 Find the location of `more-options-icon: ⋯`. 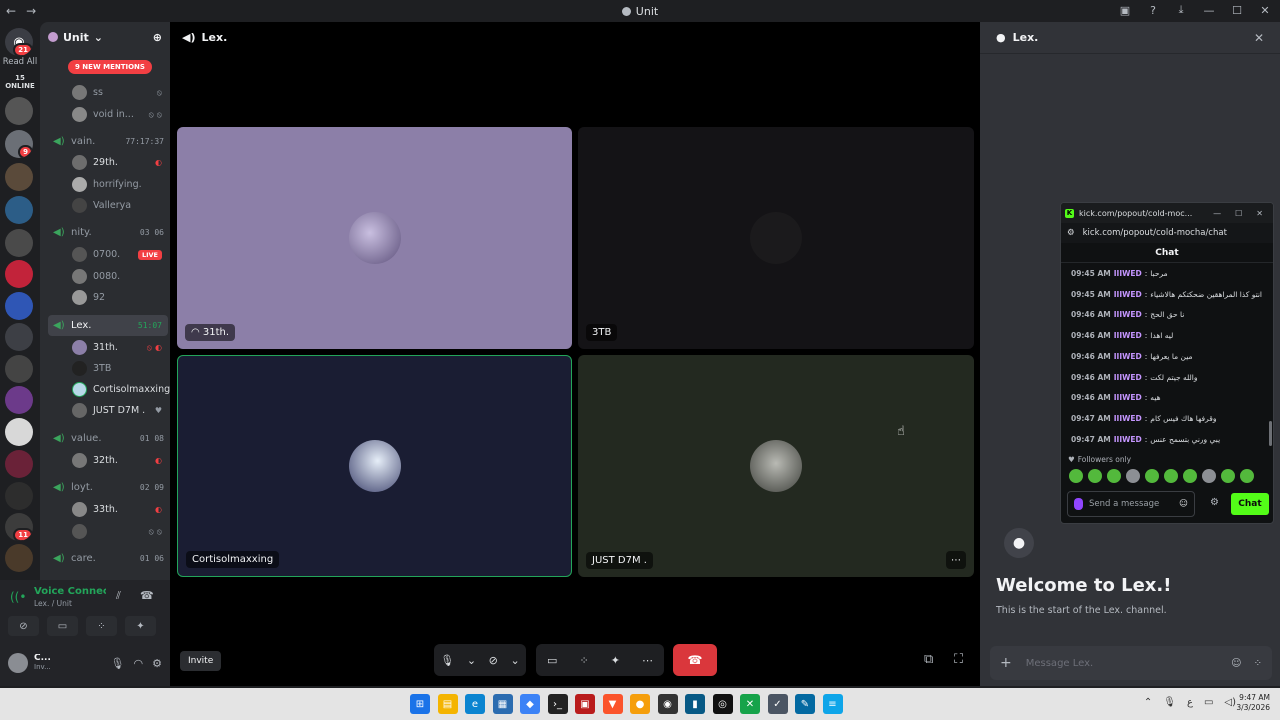

more-options-icon: ⋯ is located at coordinates (956, 560).